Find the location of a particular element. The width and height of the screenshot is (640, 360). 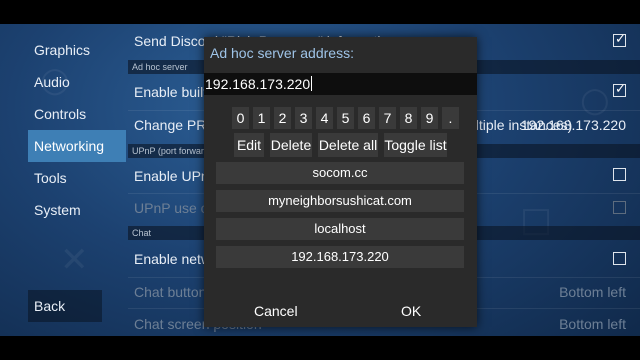

address-input: 192.168.173.220 is located at coordinates (340, 84).